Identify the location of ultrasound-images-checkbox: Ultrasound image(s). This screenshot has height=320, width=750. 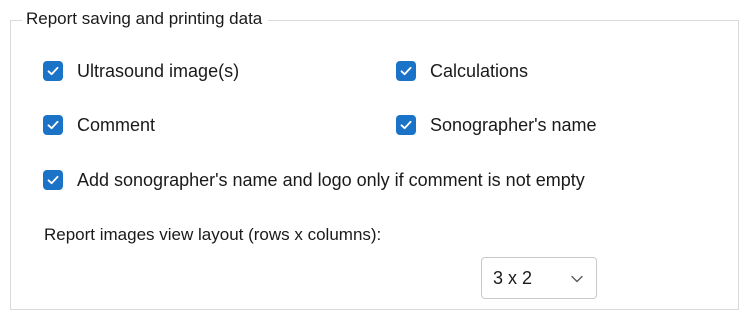
(141, 71).